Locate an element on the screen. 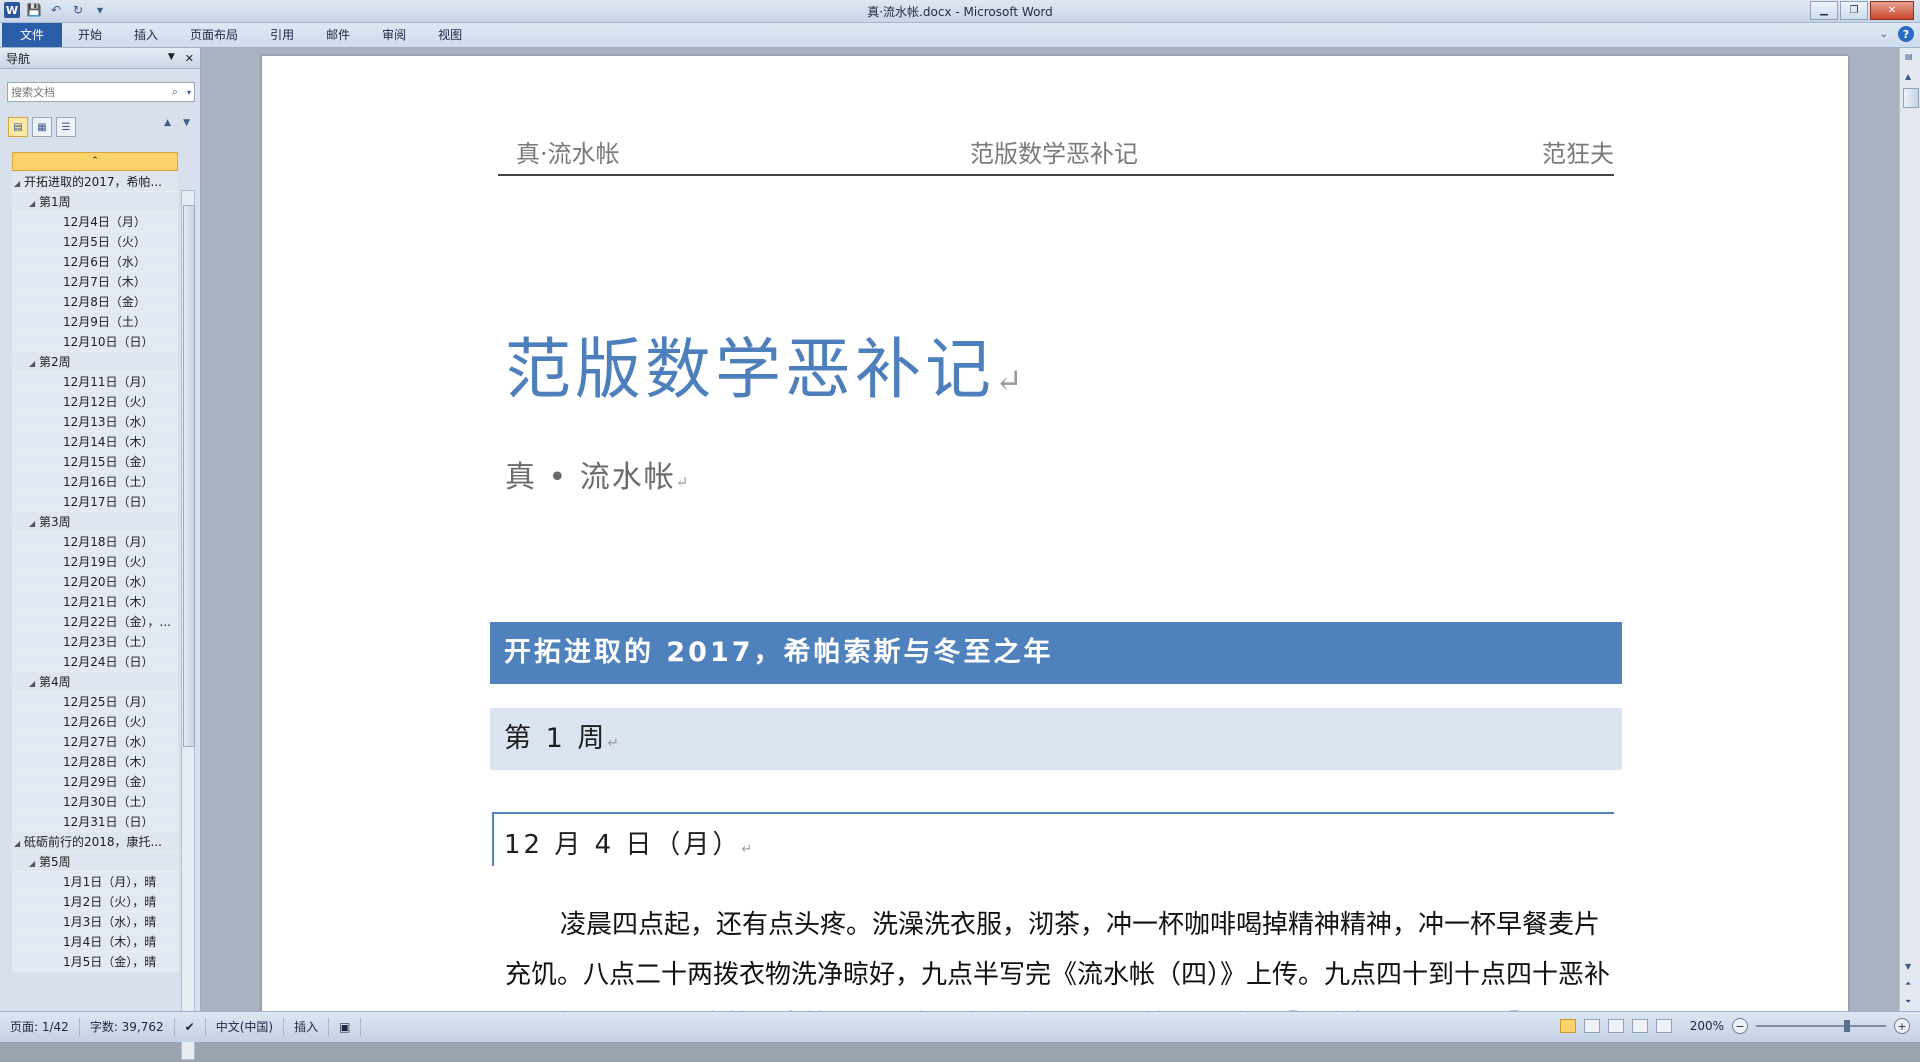  nav-heading-level3: 1月3日（水），晴 is located at coordinates (95, 922).